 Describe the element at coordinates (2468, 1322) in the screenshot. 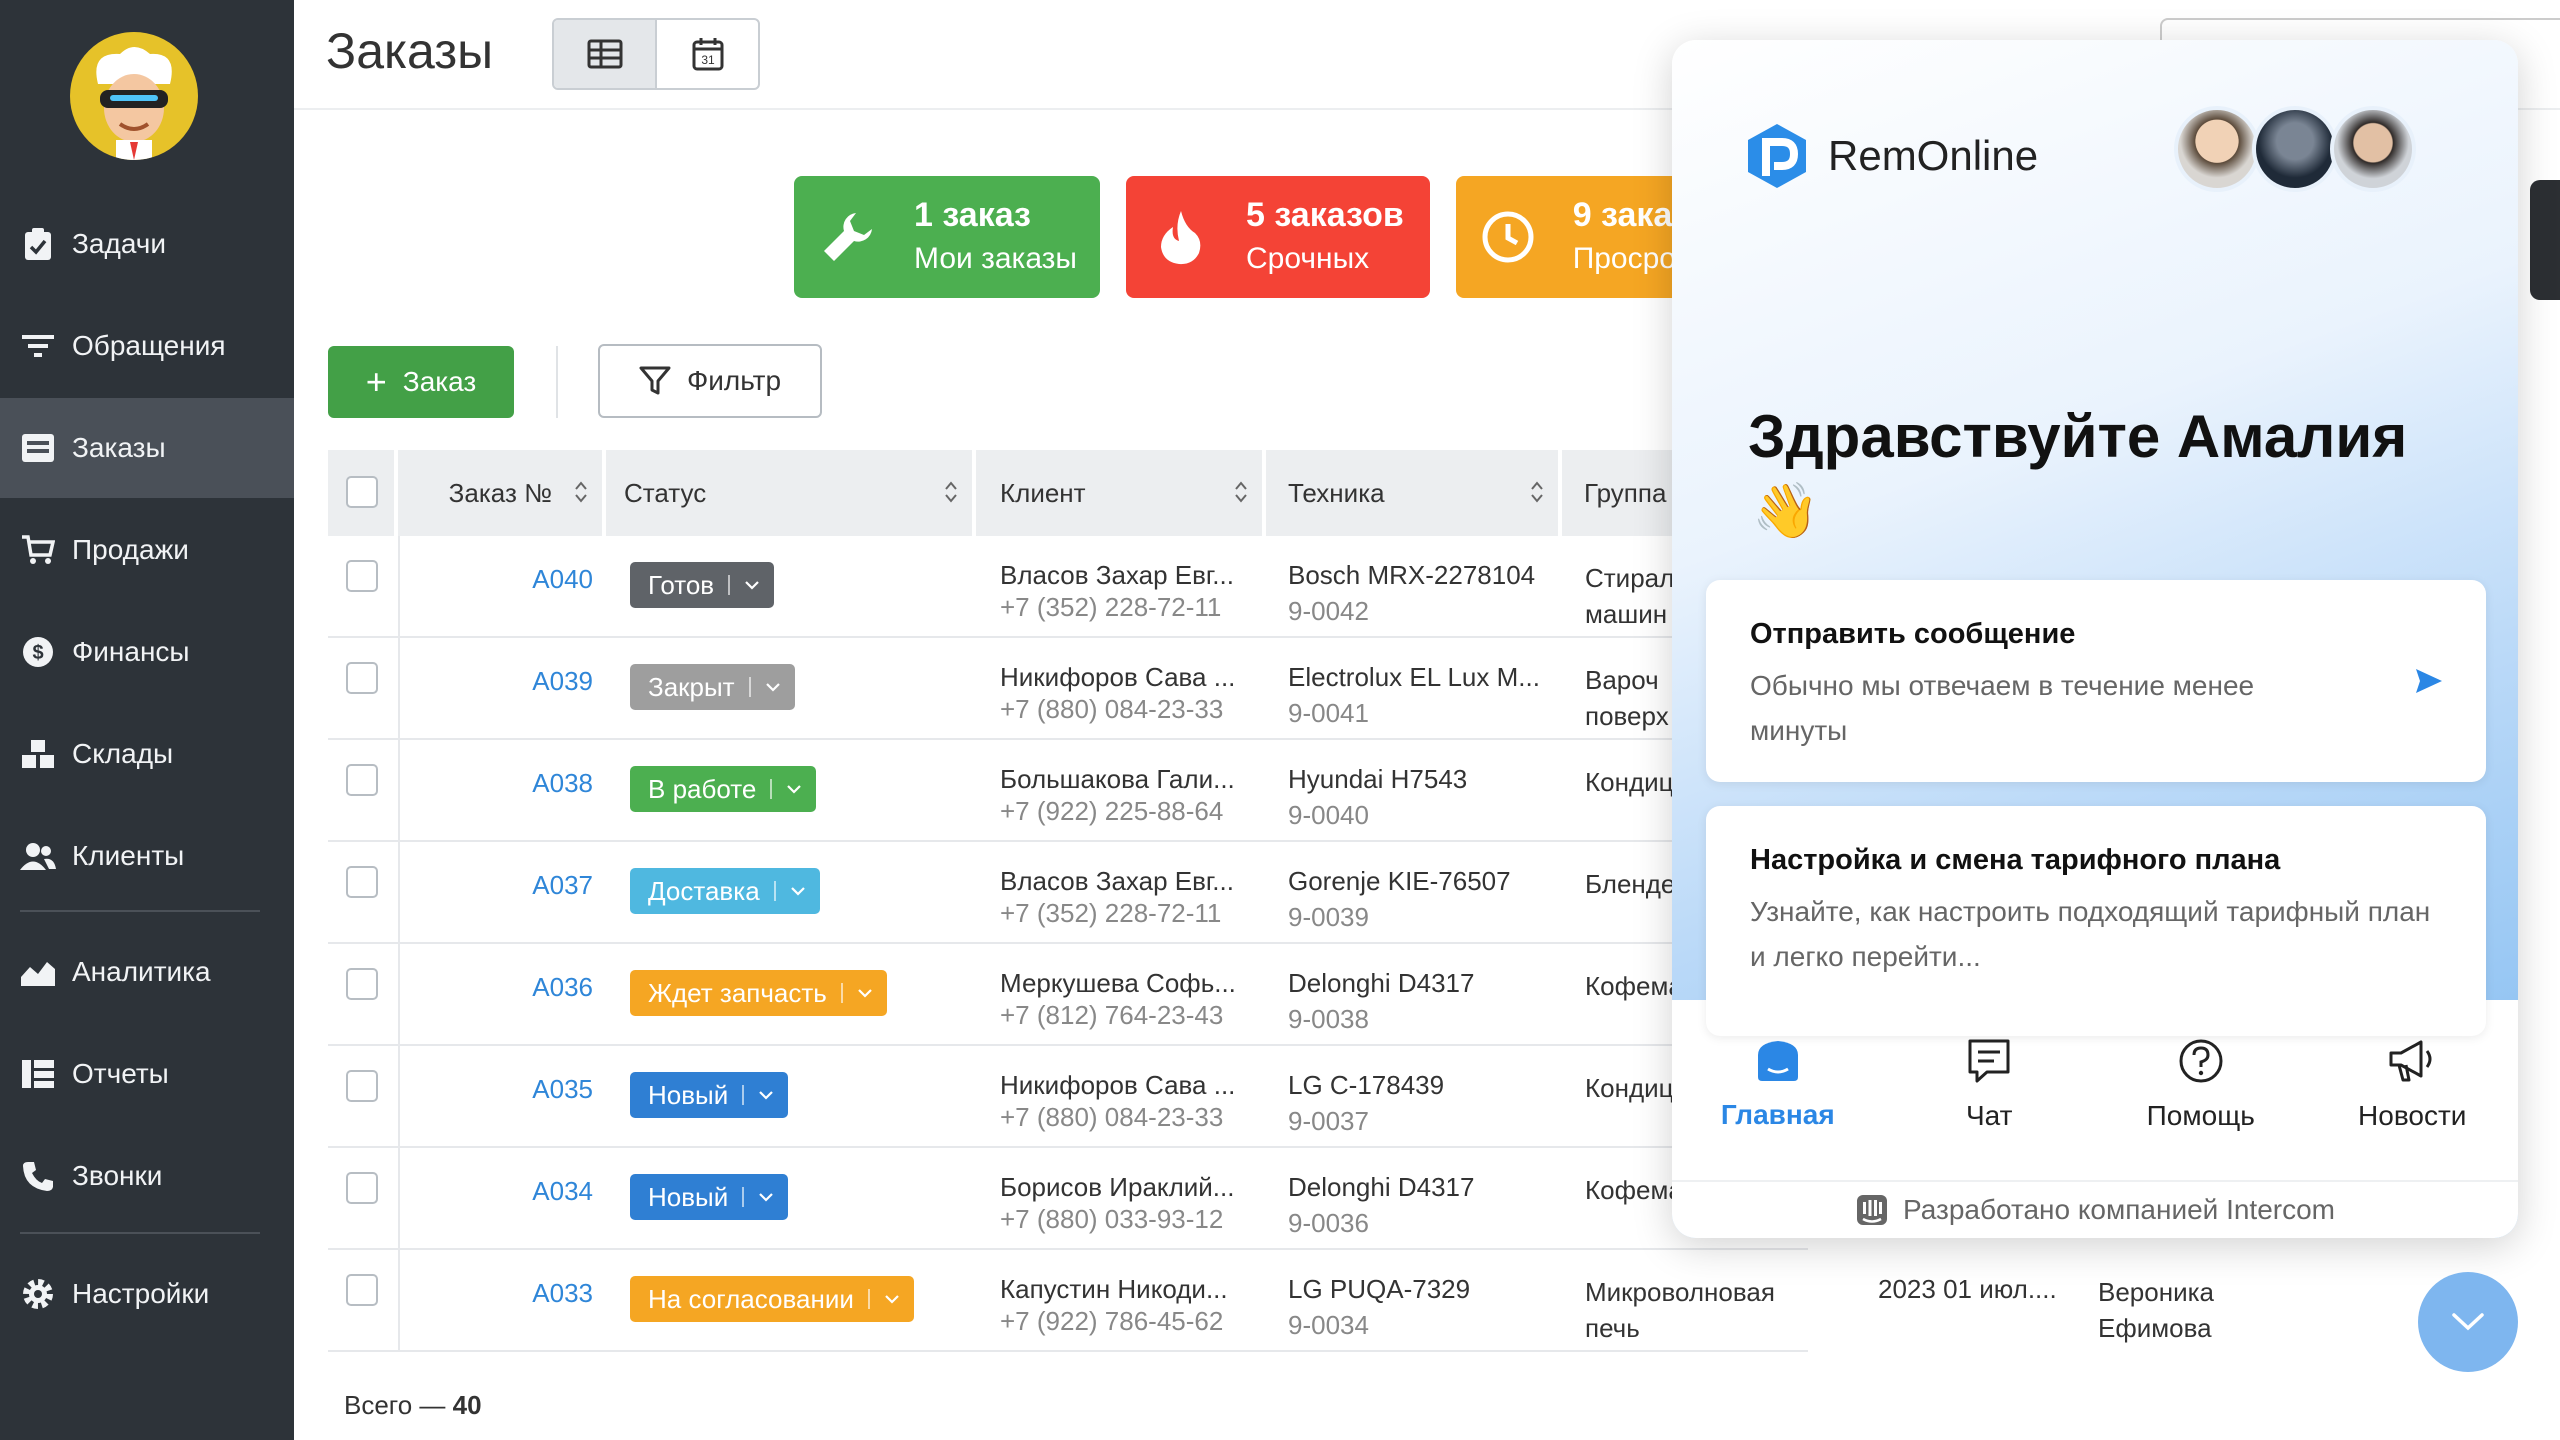

I see `messenger-collapse-button` at that location.